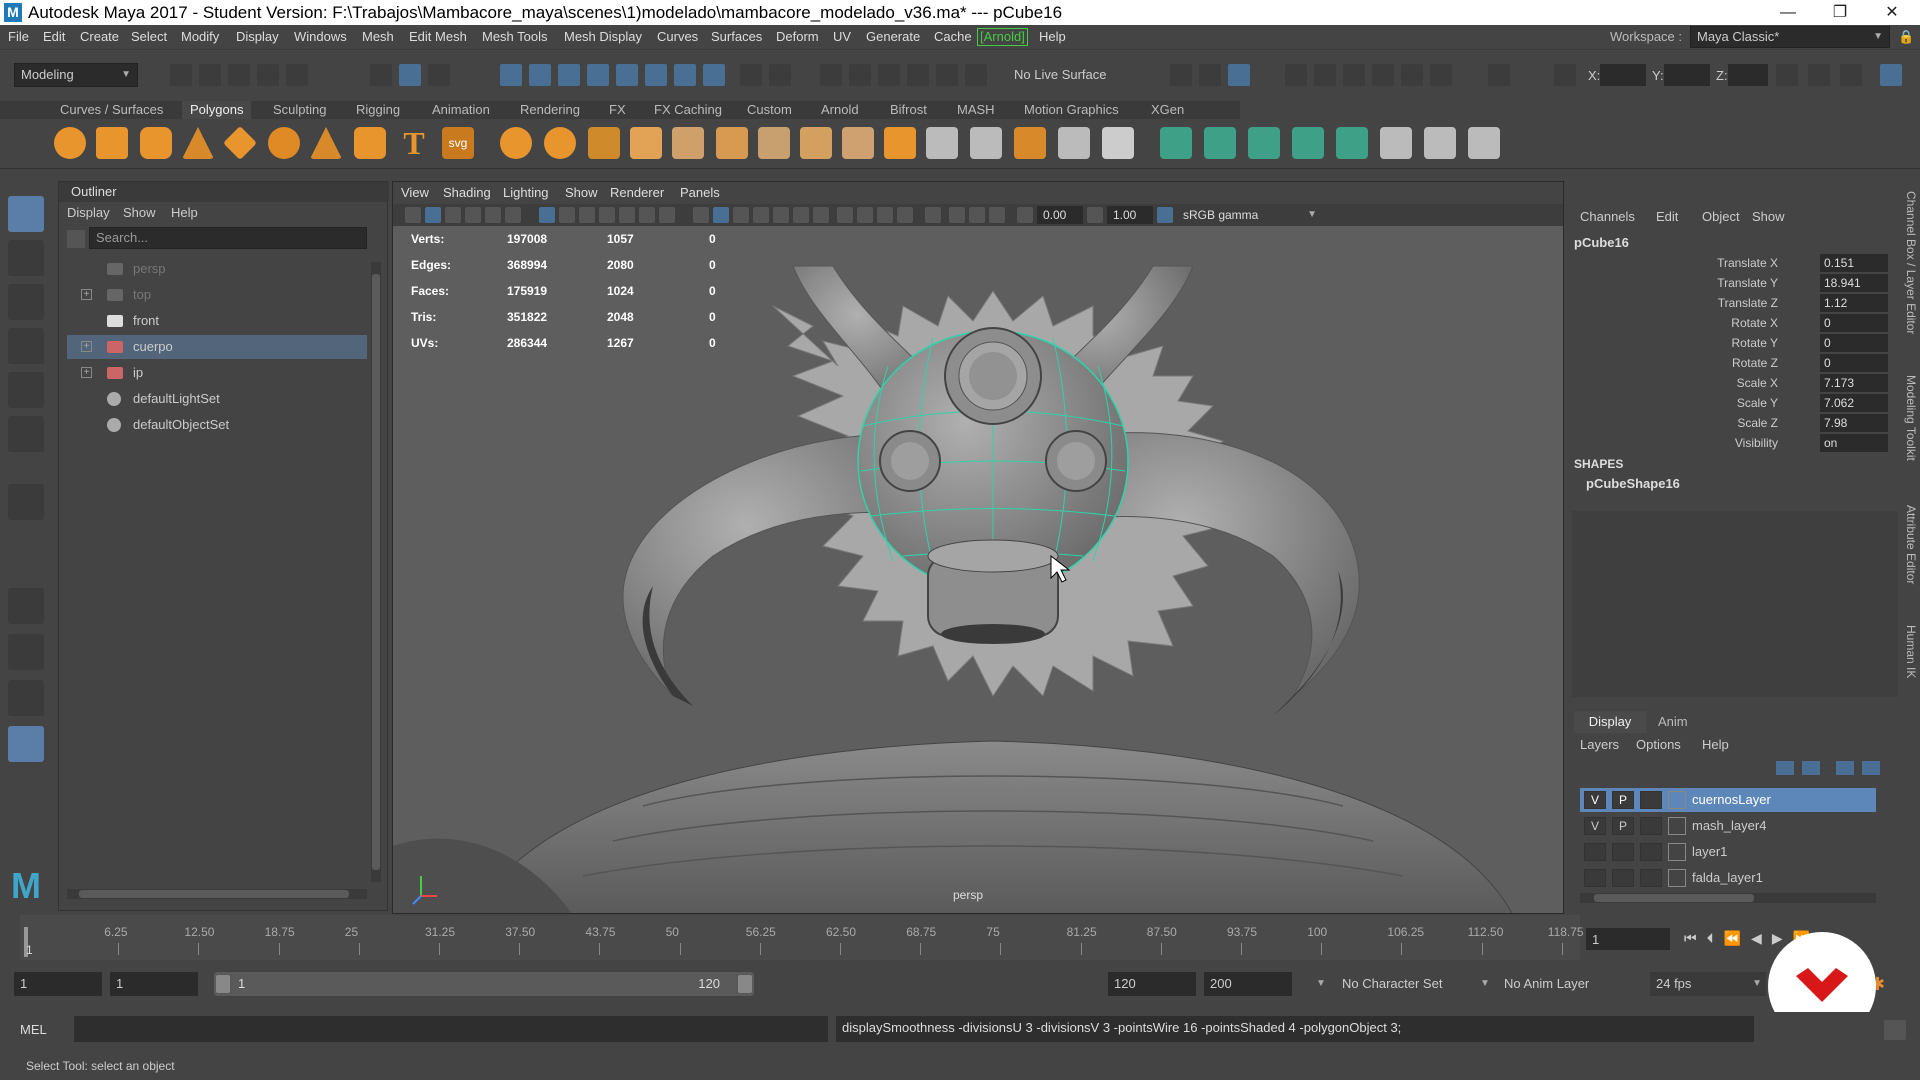  What do you see at coordinates (942, 143) in the screenshot?
I see `insert-edge-loop-icon` at bounding box center [942, 143].